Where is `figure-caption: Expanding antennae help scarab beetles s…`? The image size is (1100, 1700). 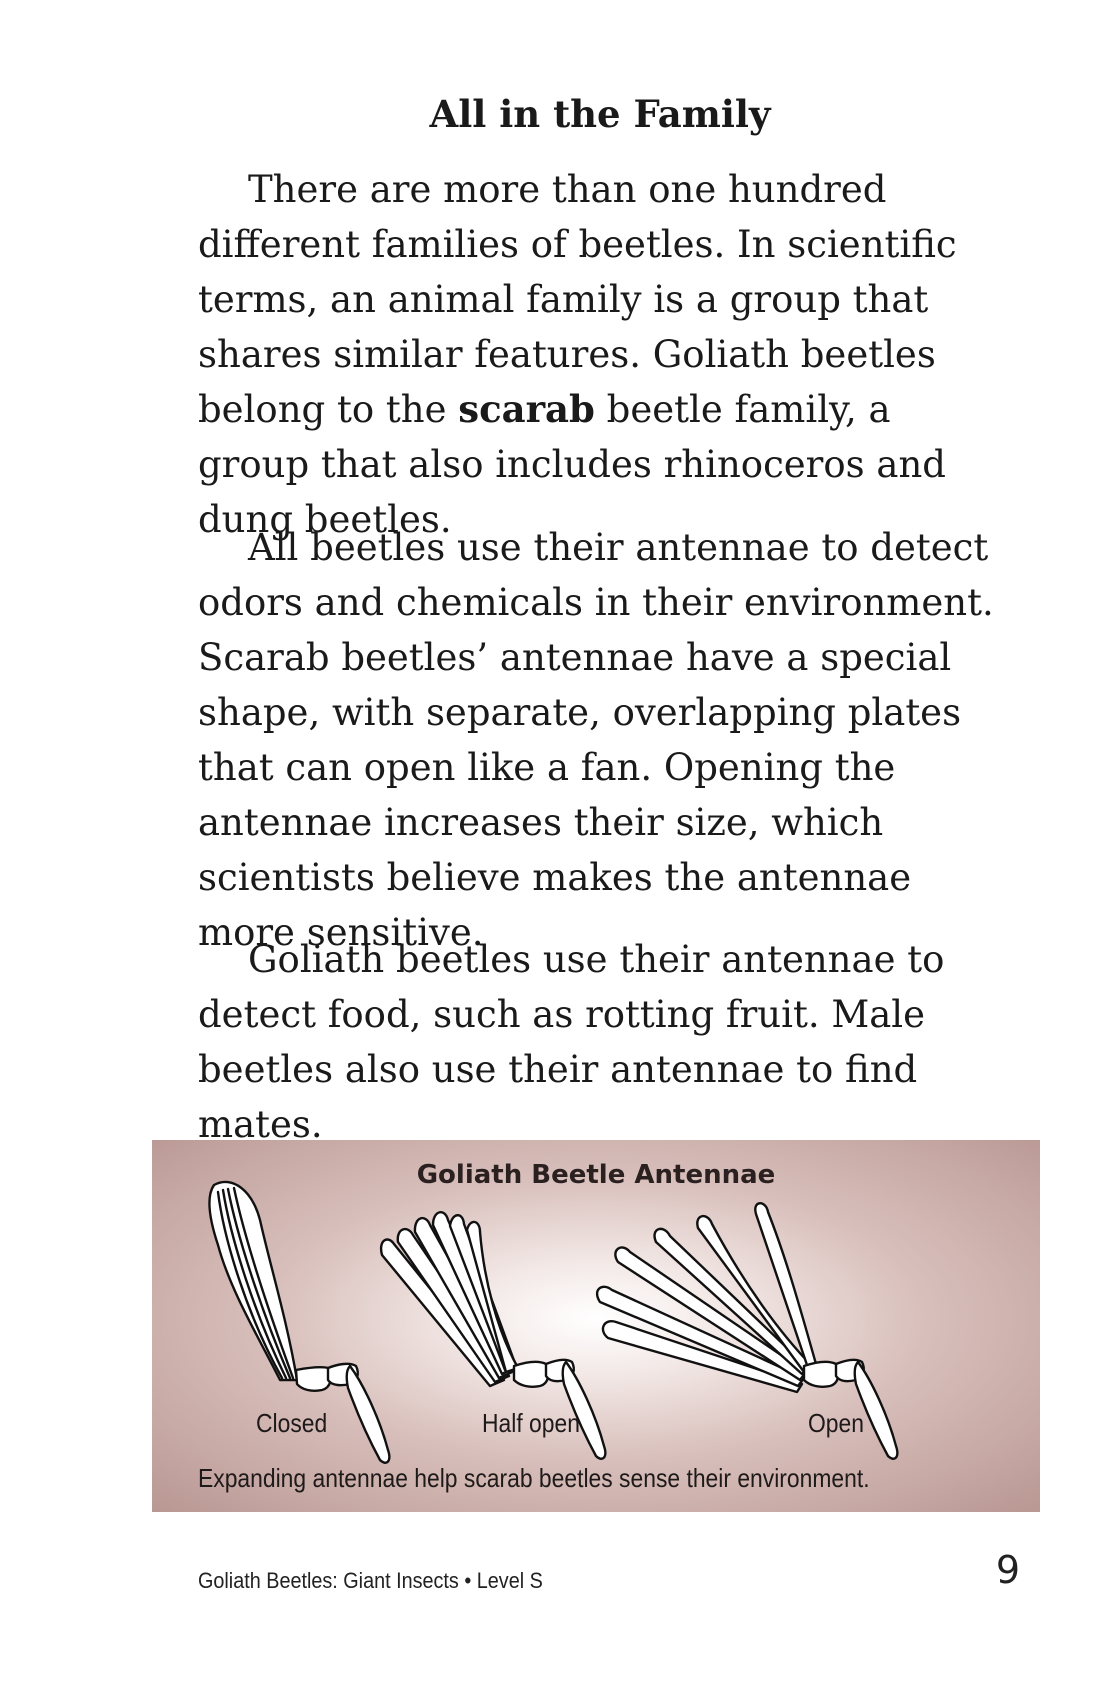
figure-caption: Expanding antennae help scarab beetles s… is located at coordinates (534, 1478).